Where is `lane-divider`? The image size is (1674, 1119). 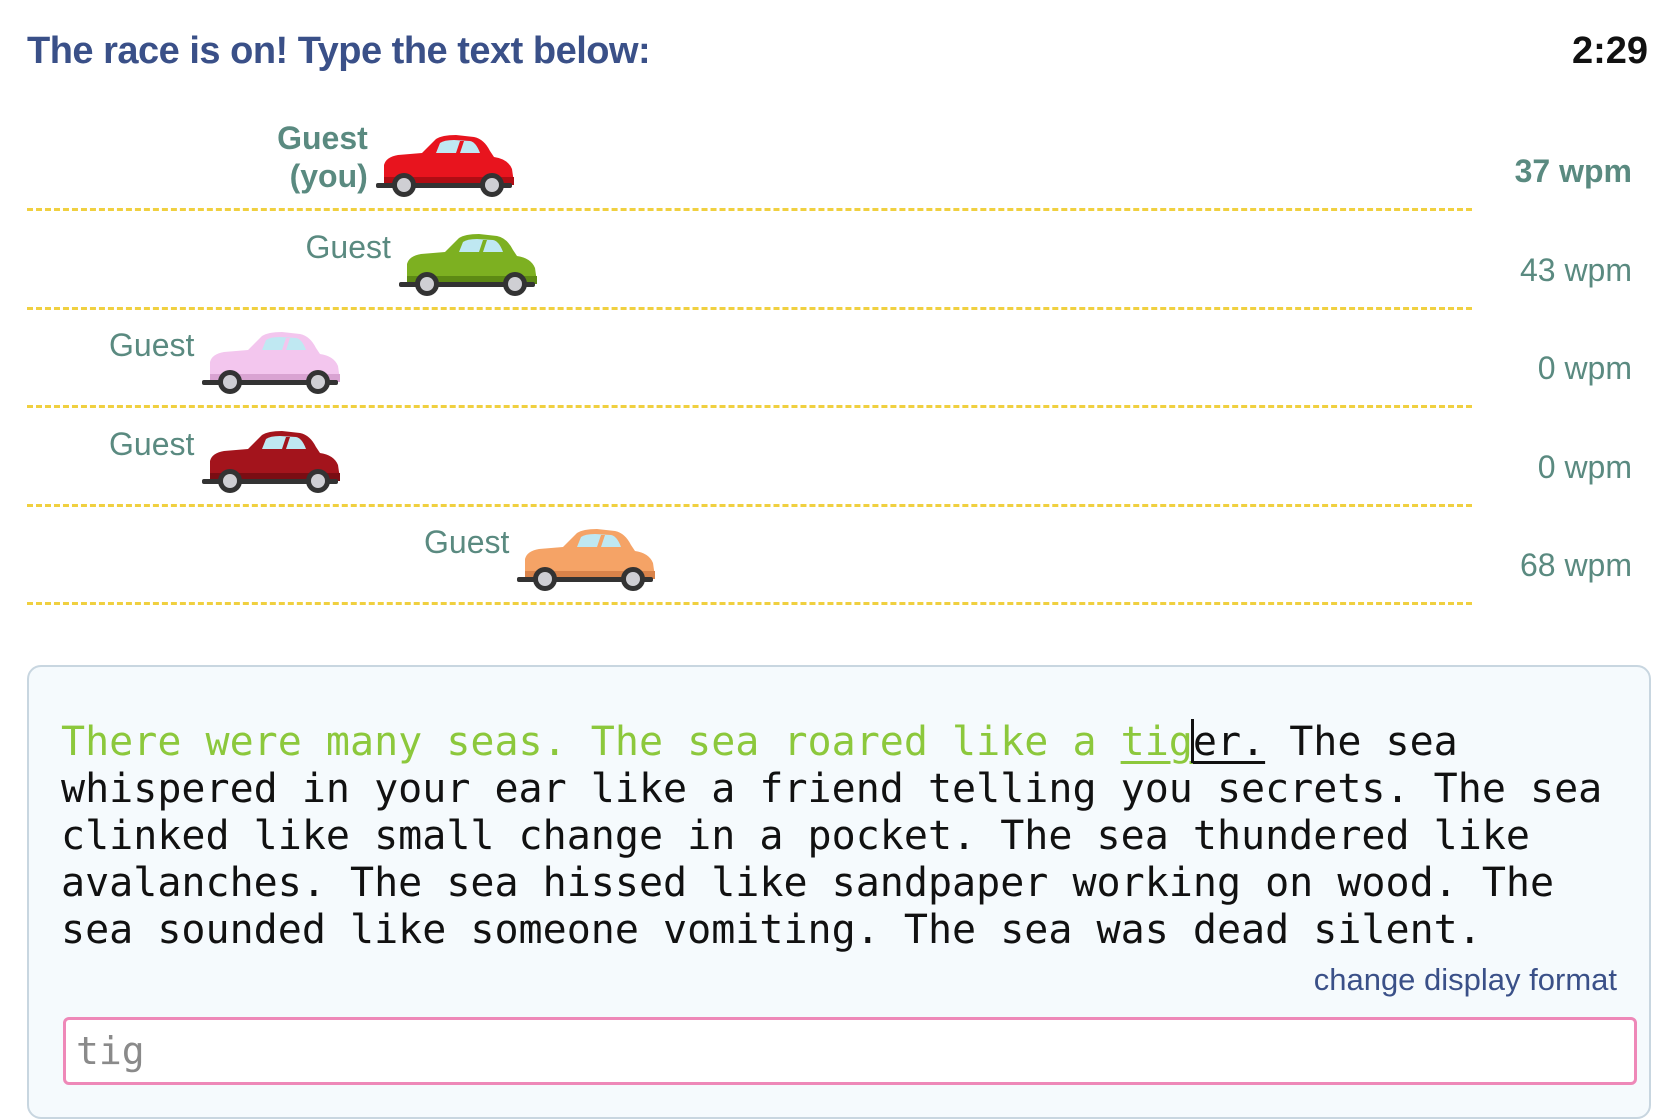
lane-divider is located at coordinates (749, 604).